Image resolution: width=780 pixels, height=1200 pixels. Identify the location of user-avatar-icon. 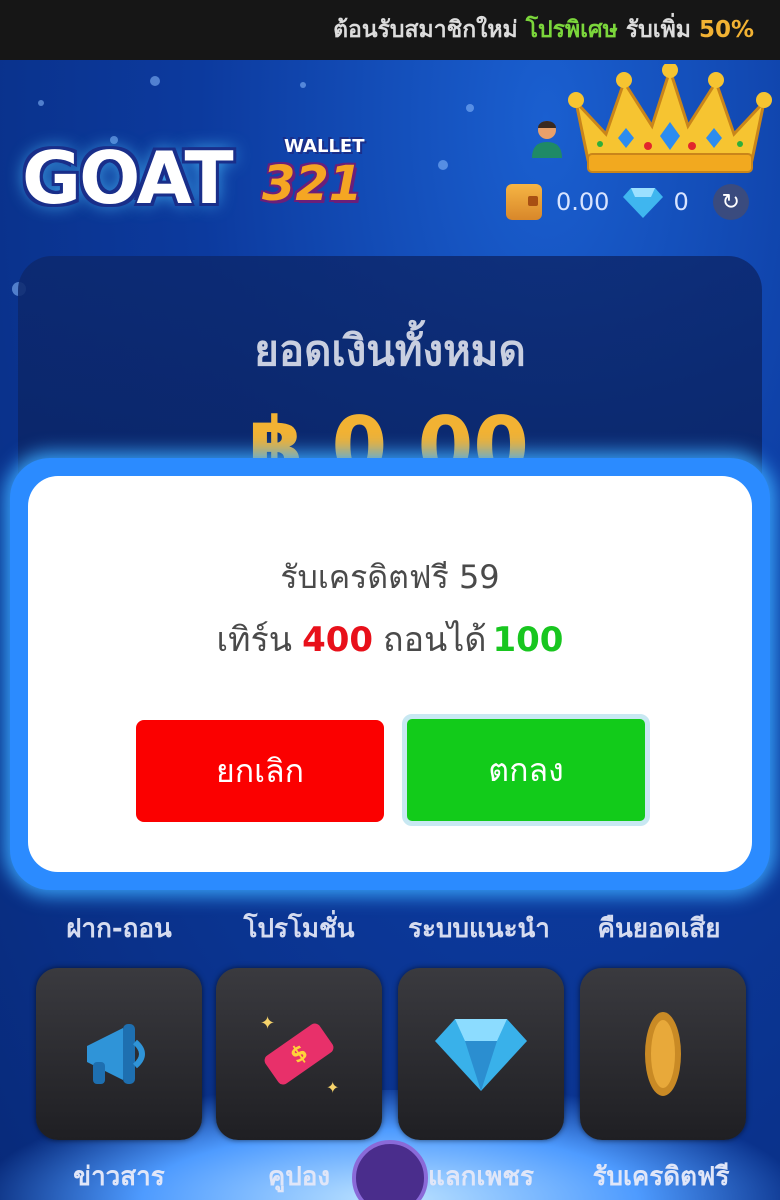
(547, 138).